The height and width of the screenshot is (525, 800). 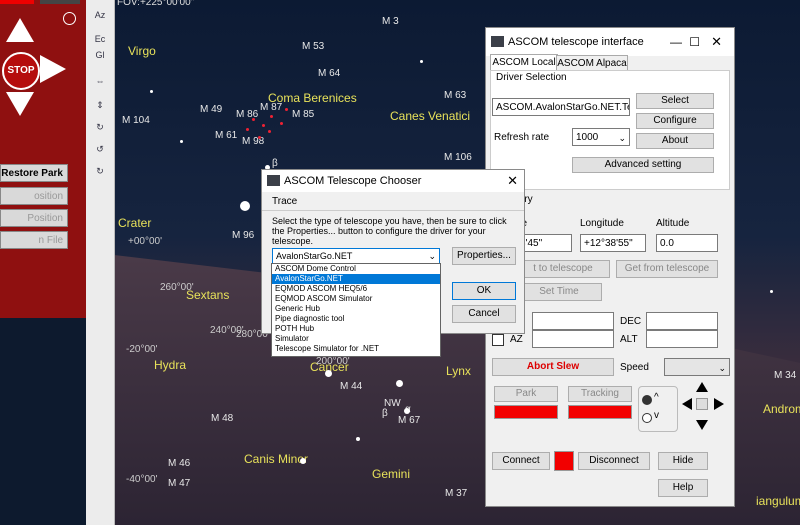 What do you see at coordinates (561, 107) in the screenshot?
I see `driver-field: ASCOM.AvalonStarGo.NET.Telesc` at bounding box center [561, 107].